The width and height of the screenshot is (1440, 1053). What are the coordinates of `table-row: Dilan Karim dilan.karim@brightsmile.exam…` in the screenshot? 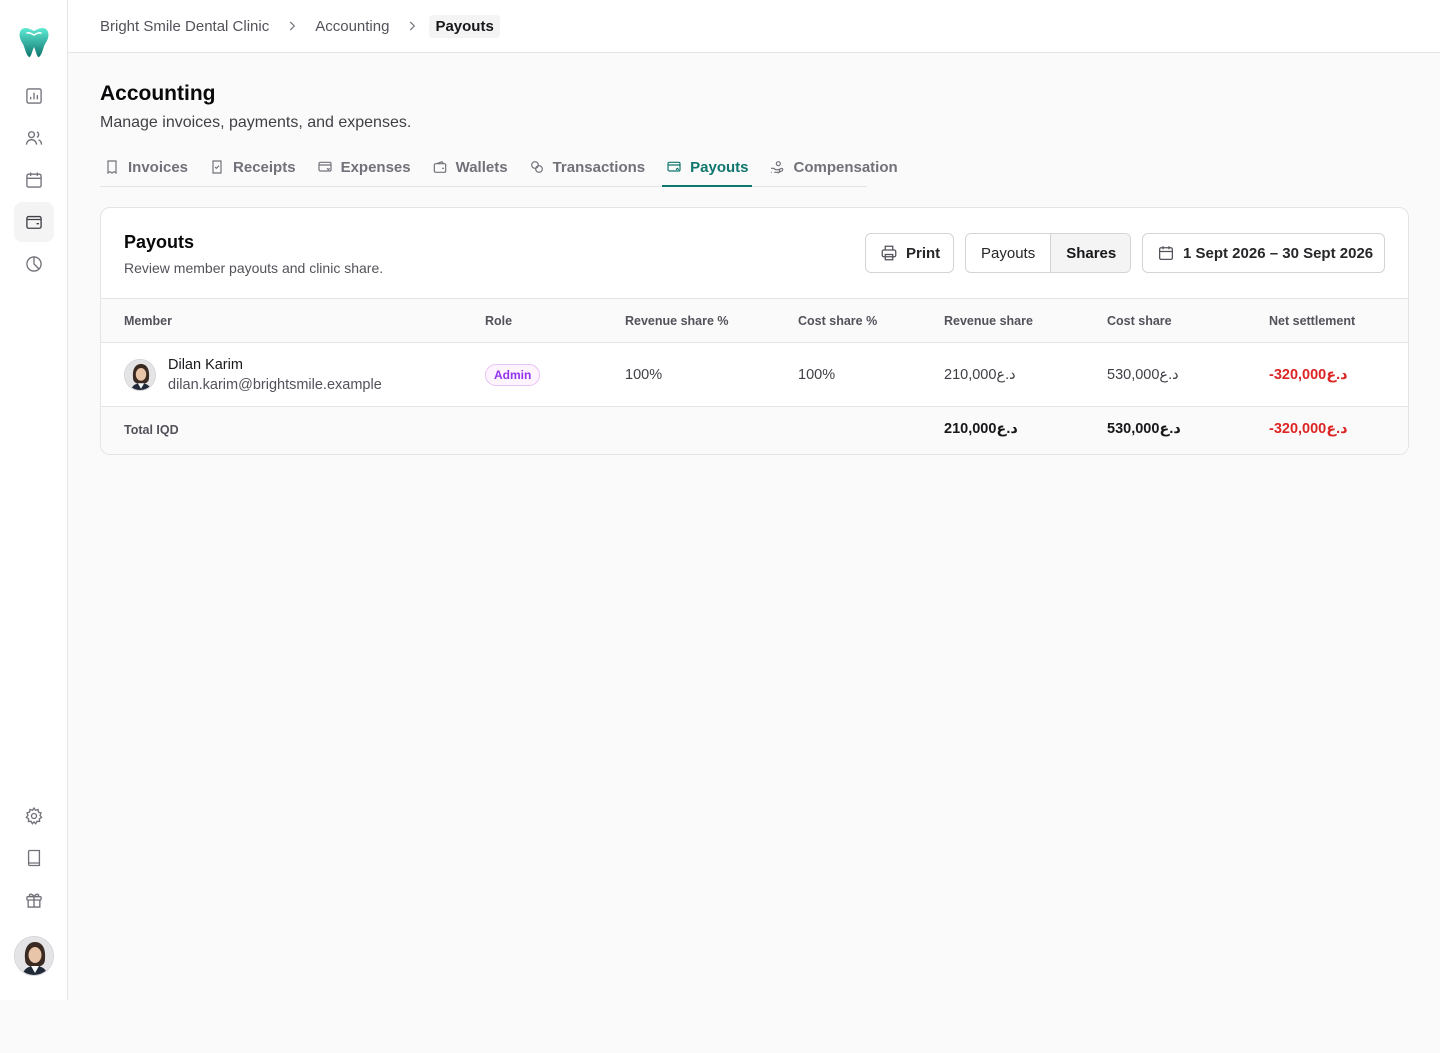 It's located at (754, 375).